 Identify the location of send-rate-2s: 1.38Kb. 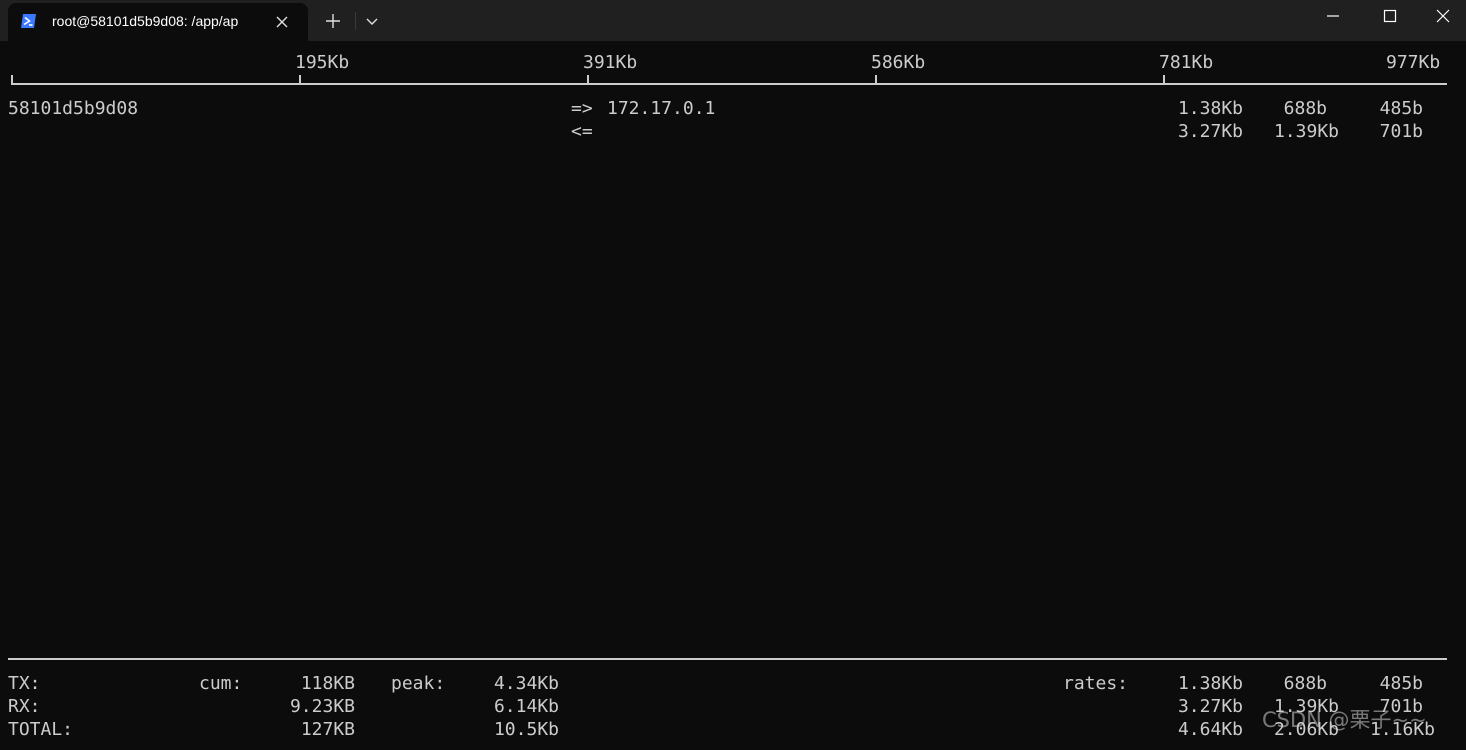
(1210, 108).